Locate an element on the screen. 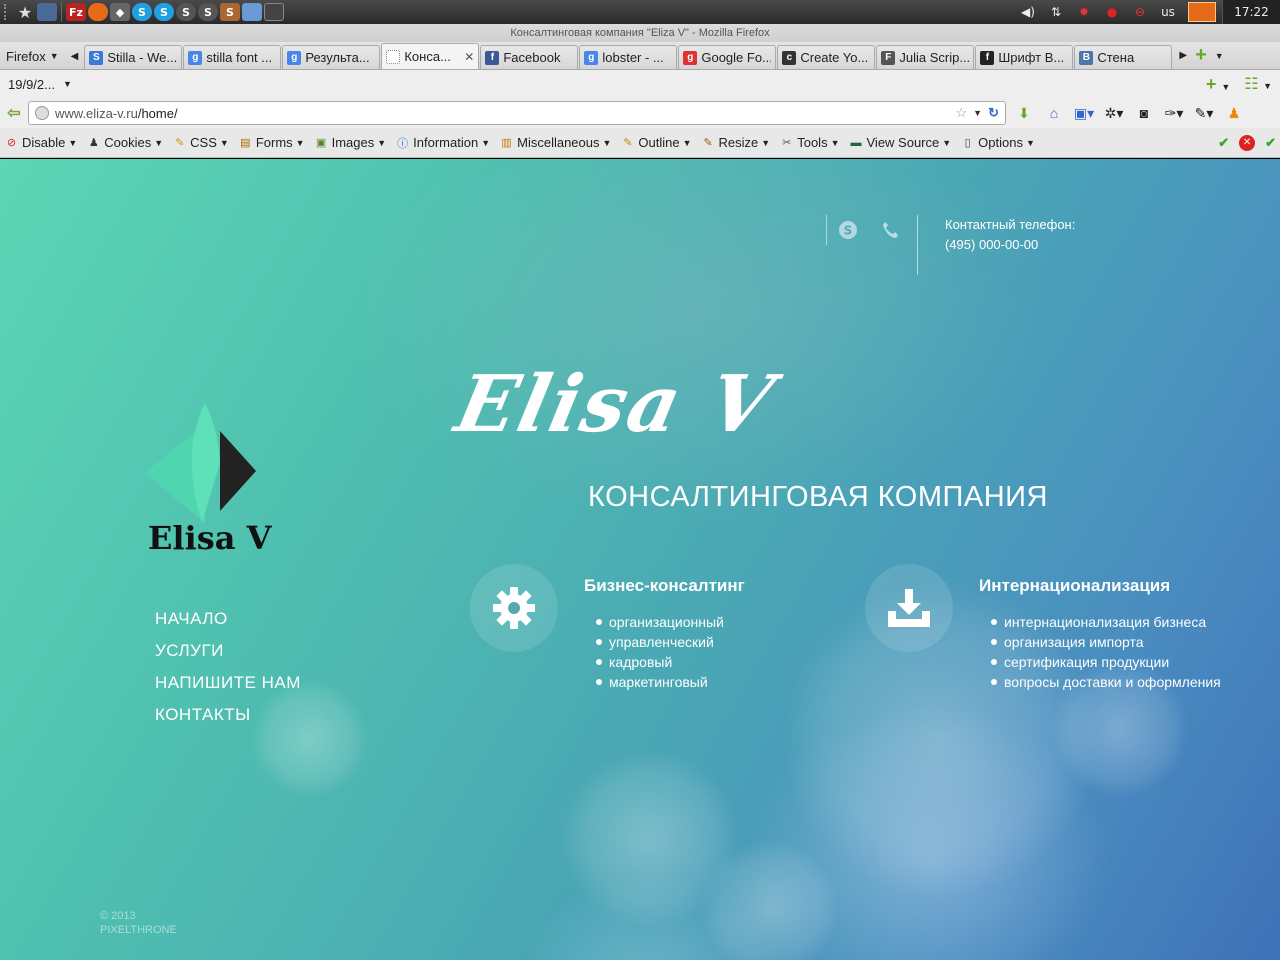 This screenshot has width=1280, height=960. site-identity-icon is located at coordinates (42, 113).